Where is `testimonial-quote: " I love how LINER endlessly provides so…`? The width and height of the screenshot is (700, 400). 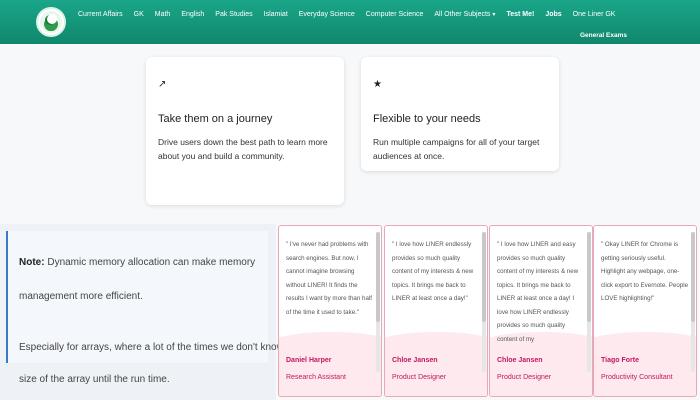 testimonial-quote: " I love how LINER endlessly provides so… is located at coordinates (433, 271).